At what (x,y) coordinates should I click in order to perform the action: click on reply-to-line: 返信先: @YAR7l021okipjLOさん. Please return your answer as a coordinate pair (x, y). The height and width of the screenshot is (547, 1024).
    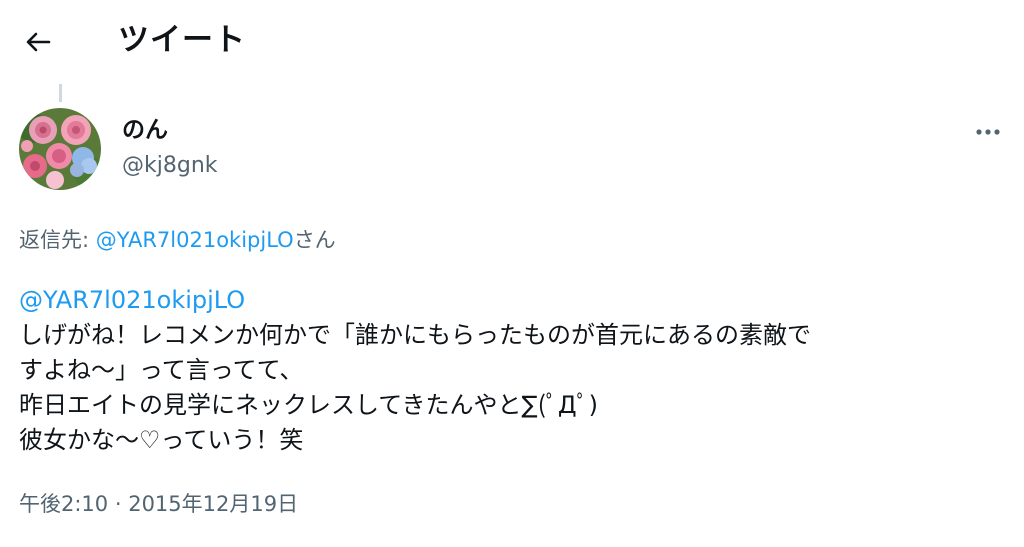
    Looking at the image, I should click on (177, 240).